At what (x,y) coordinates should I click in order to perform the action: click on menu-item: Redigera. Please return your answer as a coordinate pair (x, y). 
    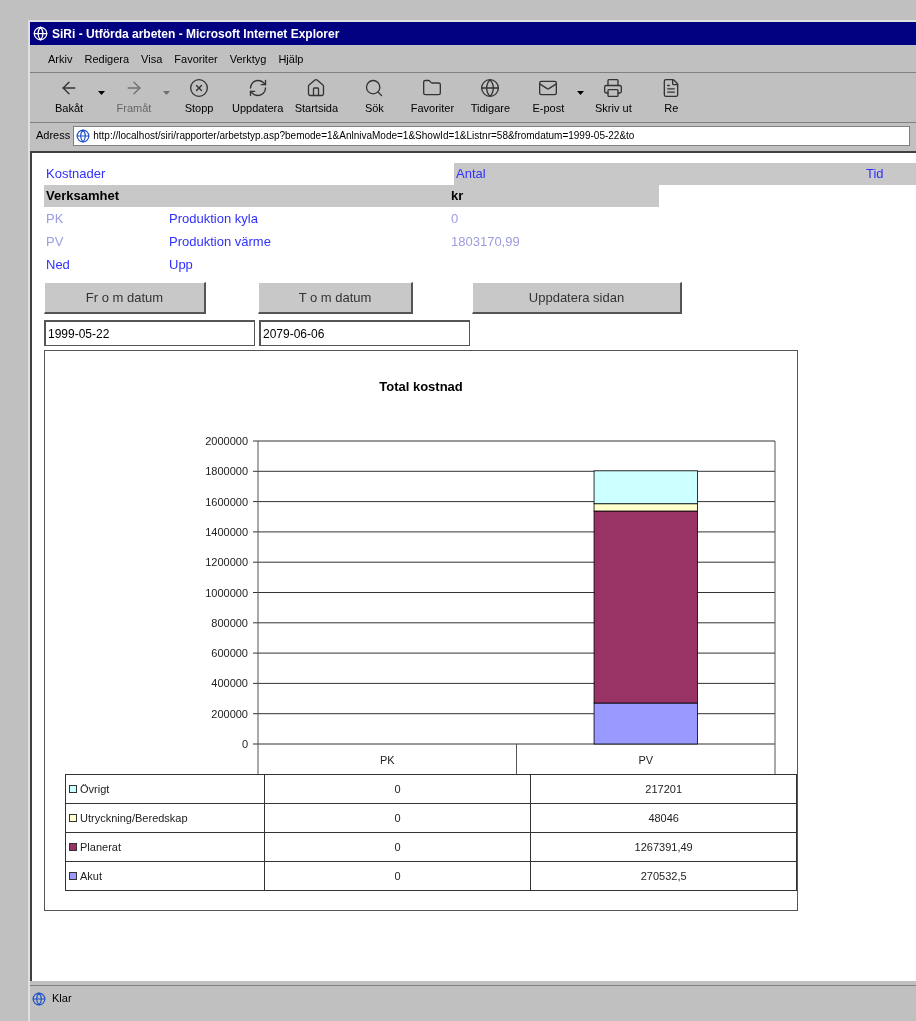
    Looking at the image, I should click on (107, 59).